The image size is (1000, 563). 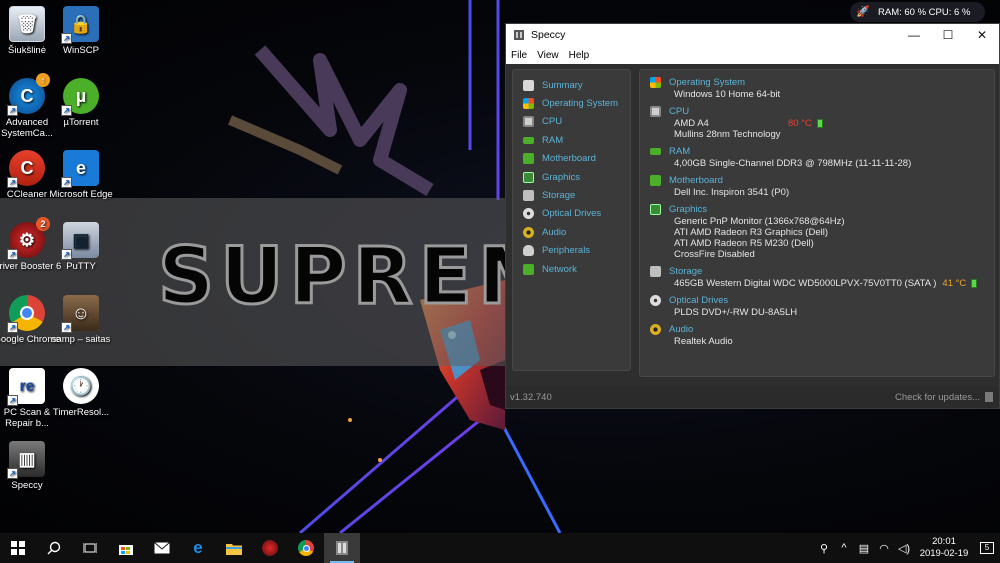 I want to click on volume-icon: ◁), so click(x=904, y=548).